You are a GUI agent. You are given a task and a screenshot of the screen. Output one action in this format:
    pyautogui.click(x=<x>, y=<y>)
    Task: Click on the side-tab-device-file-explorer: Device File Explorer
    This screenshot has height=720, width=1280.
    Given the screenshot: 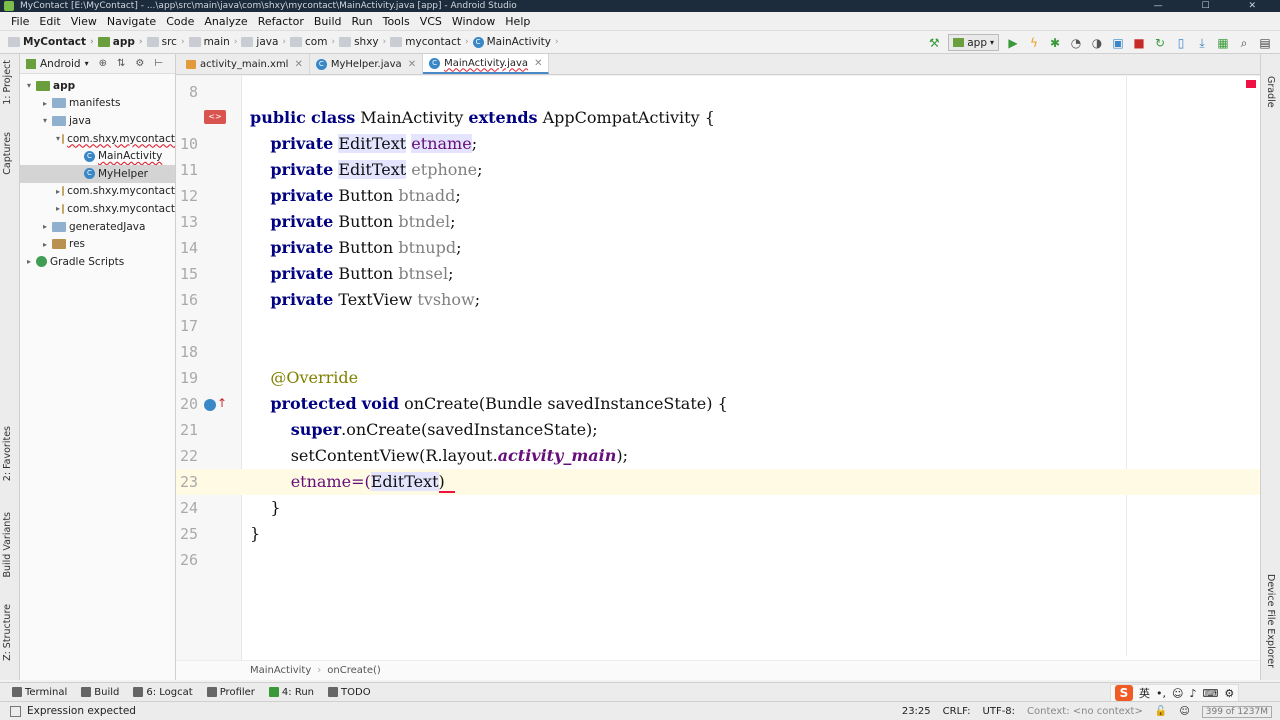 What is the action you would take?
    pyautogui.click(x=1270, y=621)
    